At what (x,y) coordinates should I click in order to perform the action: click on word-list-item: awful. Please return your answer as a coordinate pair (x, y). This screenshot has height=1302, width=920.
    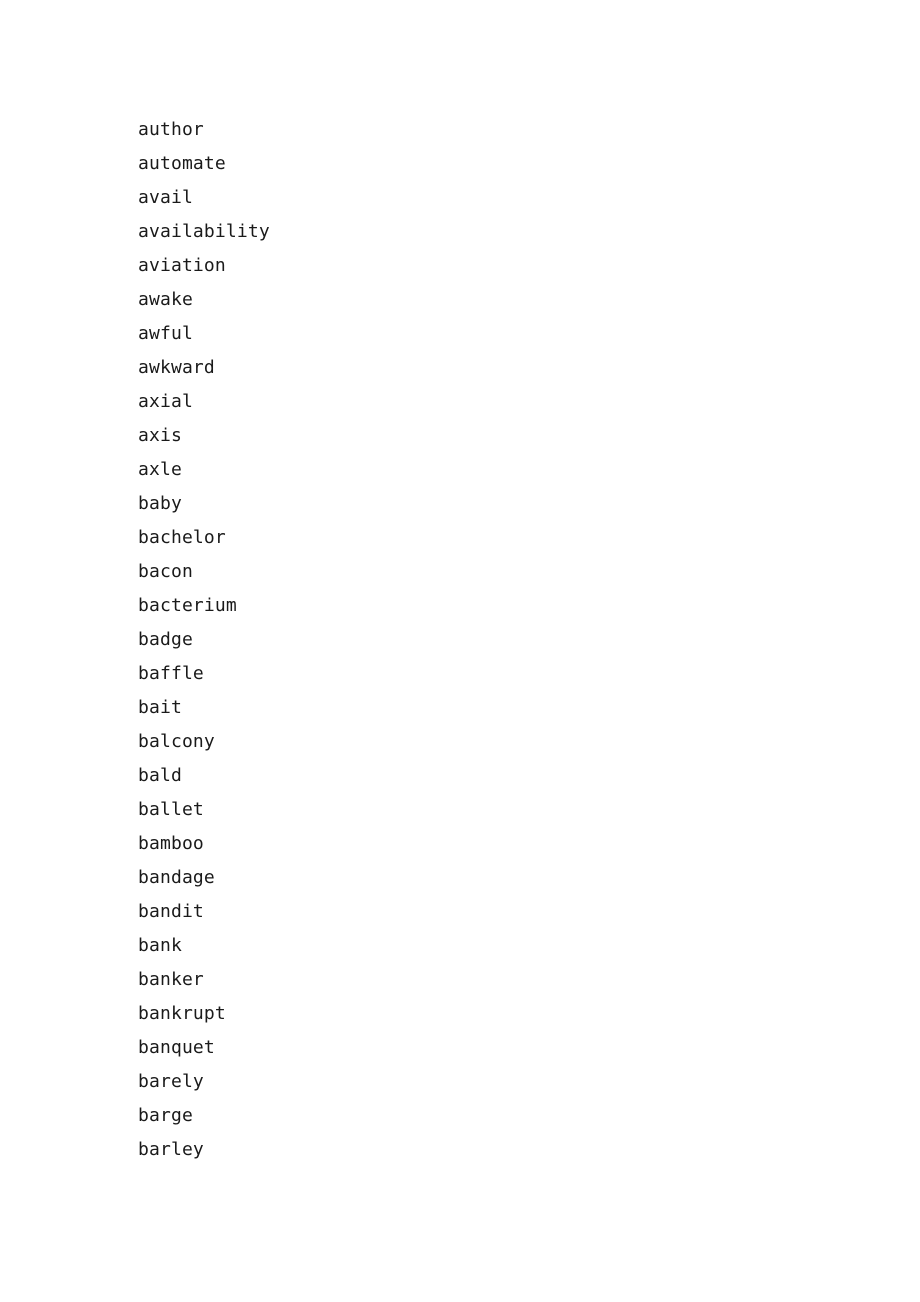
    Looking at the image, I should click on (165, 333).